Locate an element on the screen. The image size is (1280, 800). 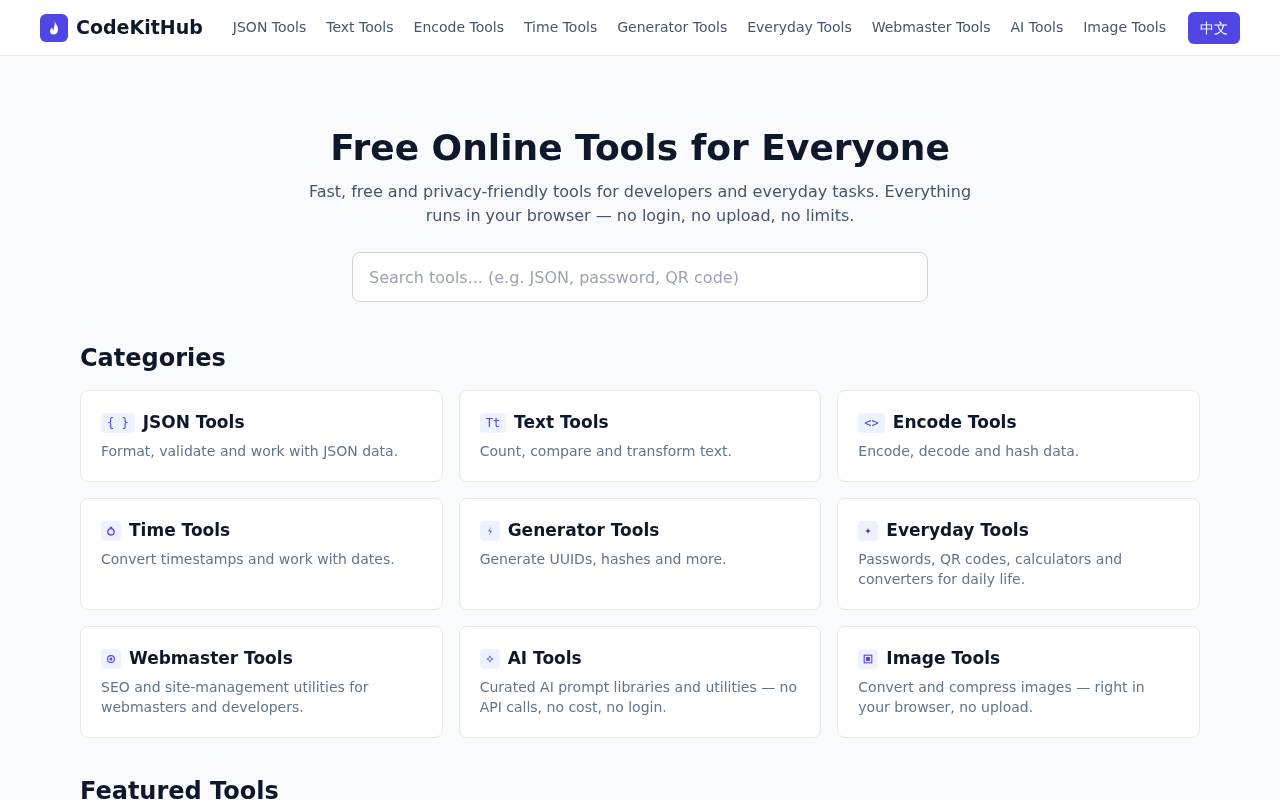
category-card: Everyday Tools Passwords, QR codes, calculators and converters for daily life. is located at coordinates (1018, 554).